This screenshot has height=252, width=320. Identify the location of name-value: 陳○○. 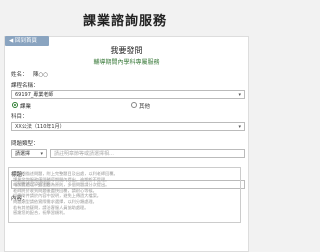
(41, 75).